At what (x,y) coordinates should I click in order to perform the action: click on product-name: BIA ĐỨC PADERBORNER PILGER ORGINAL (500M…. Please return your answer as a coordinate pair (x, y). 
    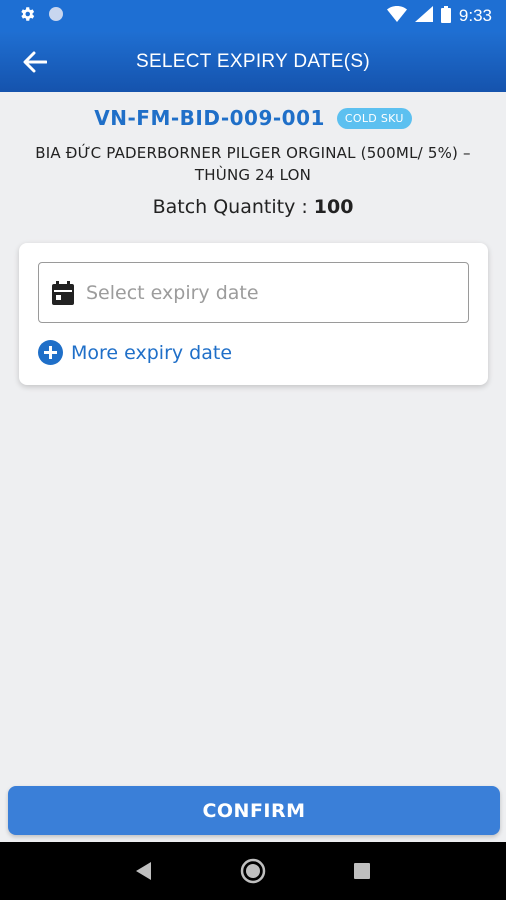
    Looking at the image, I should click on (253, 164).